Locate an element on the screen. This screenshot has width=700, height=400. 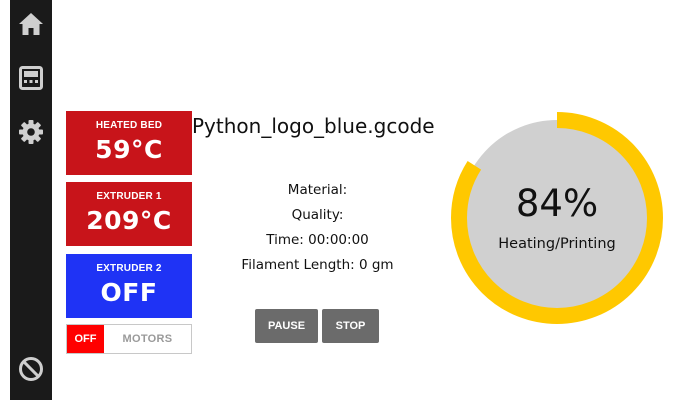
extruder-2-label: EXTRUDER 2 is located at coordinates (129, 268).